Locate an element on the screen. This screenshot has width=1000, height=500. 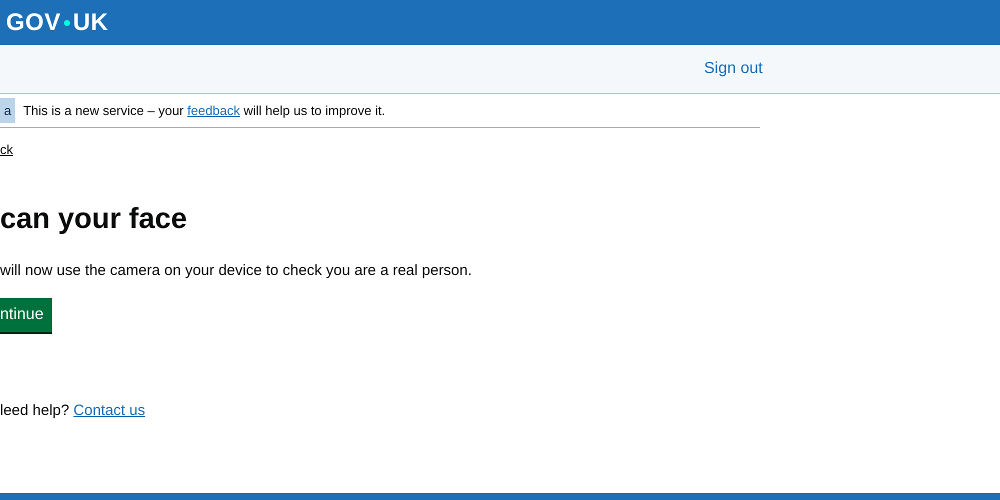
phase-tag: a is located at coordinates (8, 111).